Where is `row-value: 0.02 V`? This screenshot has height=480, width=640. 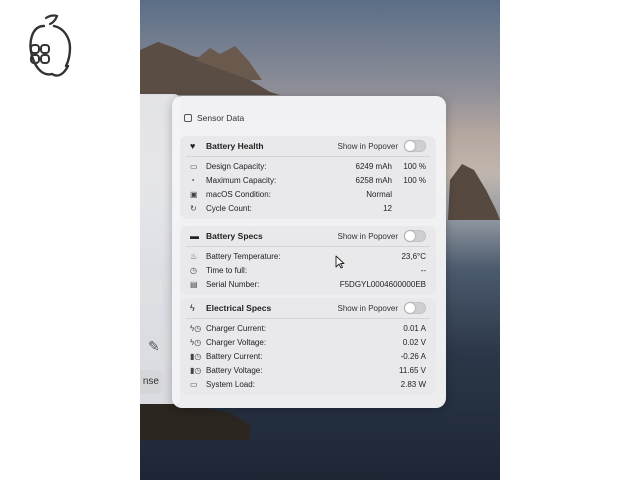 row-value: 0.02 V is located at coordinates (414, 342).